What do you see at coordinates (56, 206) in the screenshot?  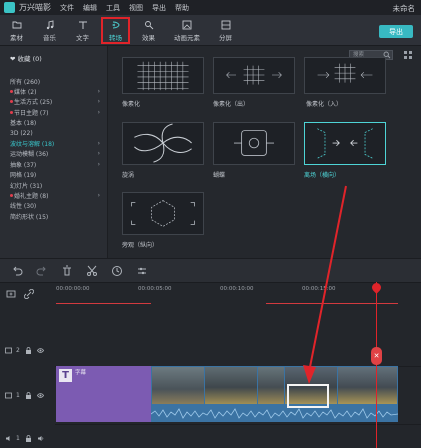 I see `category-item: 线性 (30)` at bounding box center [56, 206].